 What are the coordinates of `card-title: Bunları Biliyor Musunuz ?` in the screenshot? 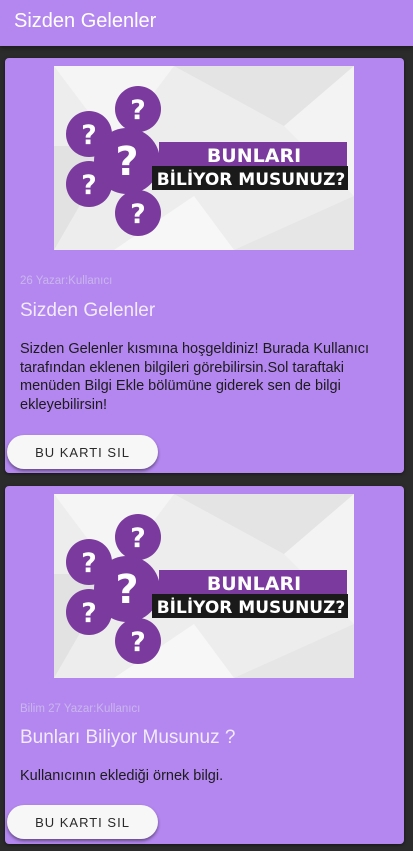 It's located at (128, 737).